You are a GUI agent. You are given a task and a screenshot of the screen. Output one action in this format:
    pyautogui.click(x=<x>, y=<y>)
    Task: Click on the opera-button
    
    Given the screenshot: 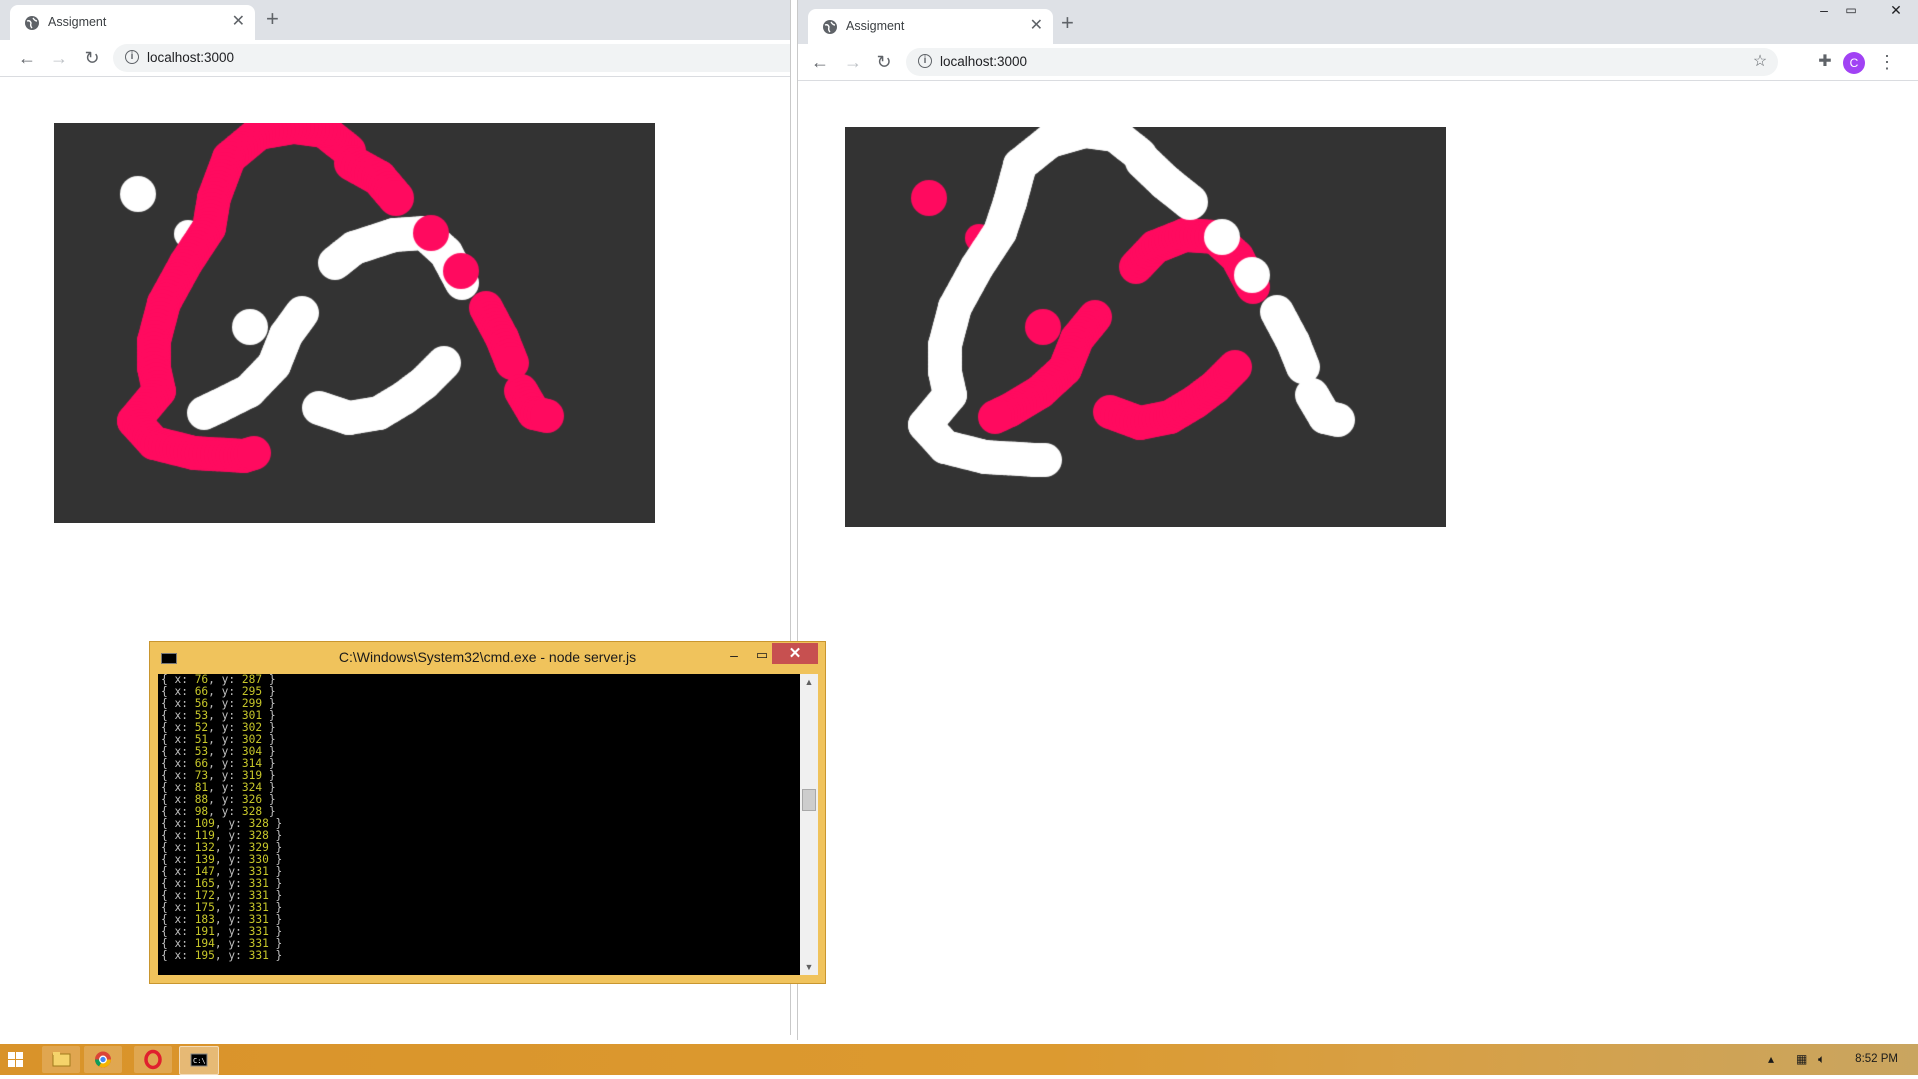 What is the action you would take?
    pyautogui.click(x=153, y=1059)
    